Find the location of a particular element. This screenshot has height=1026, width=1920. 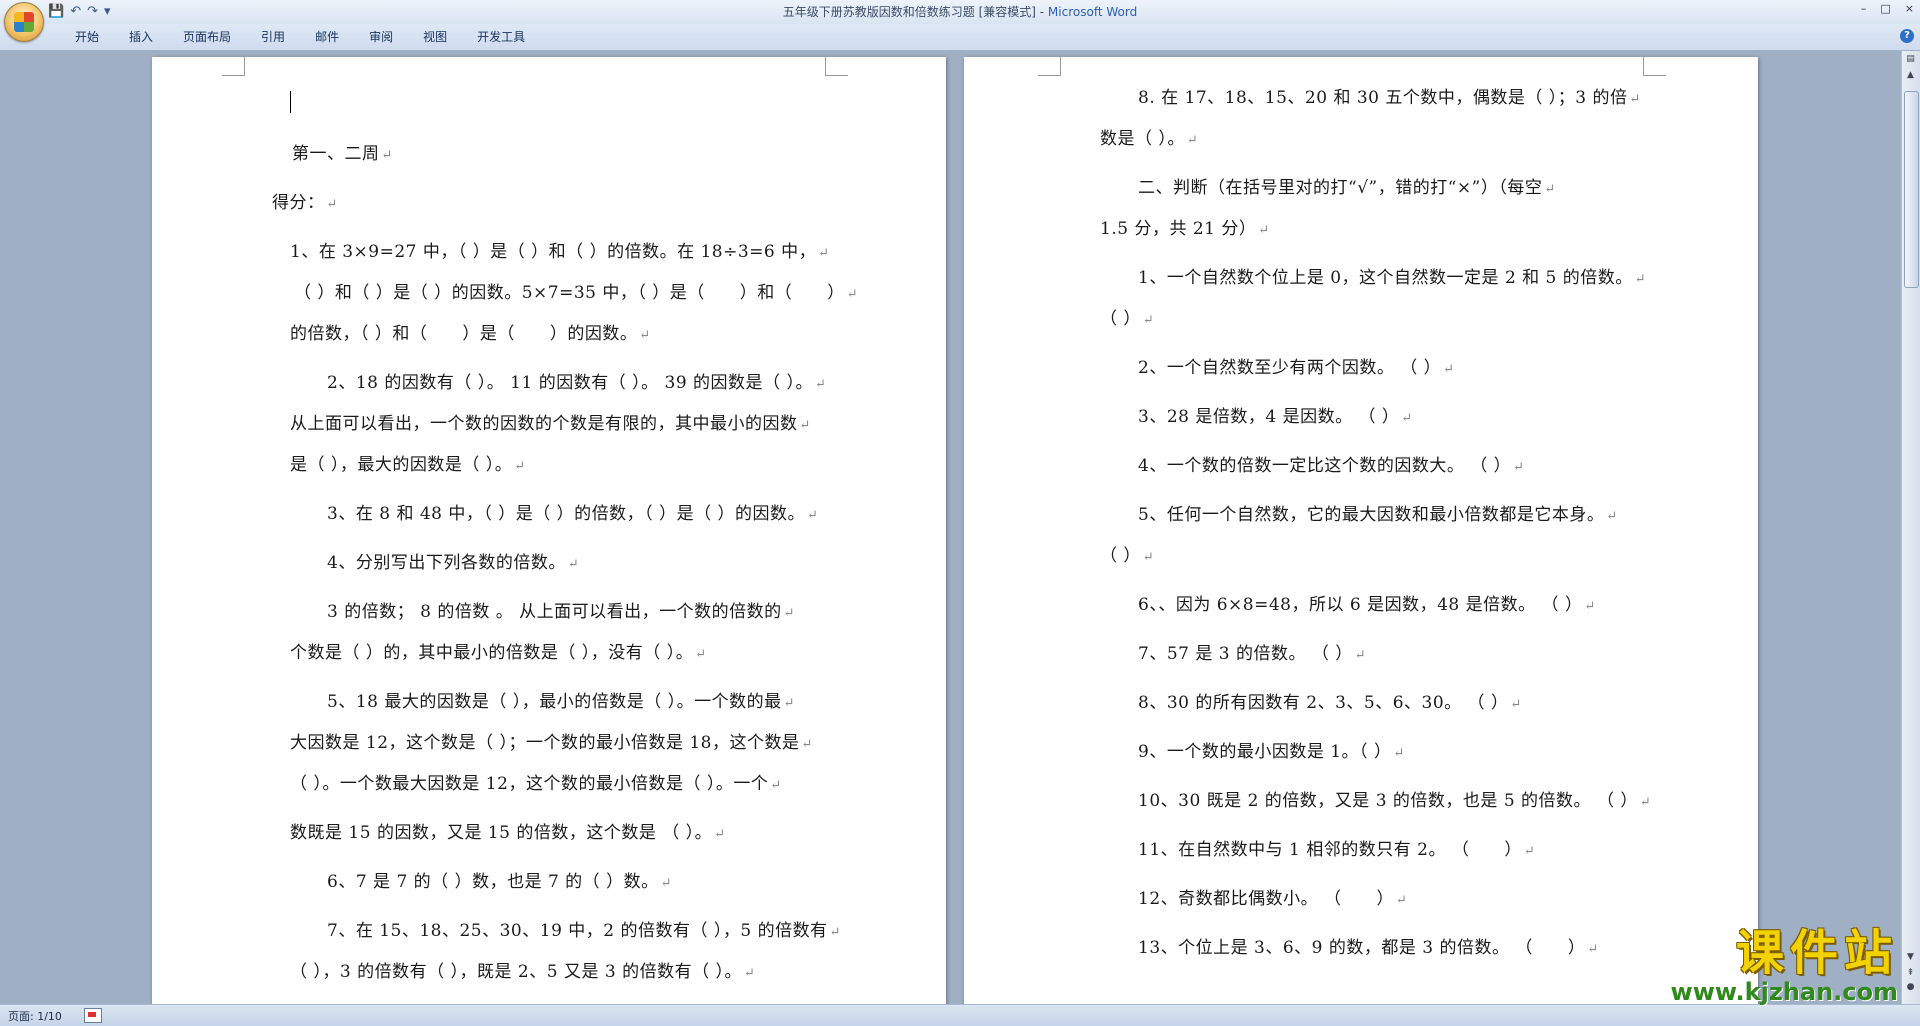

line-text: 1.5 分，共 21 分） is located at coordinates (1178, 229).